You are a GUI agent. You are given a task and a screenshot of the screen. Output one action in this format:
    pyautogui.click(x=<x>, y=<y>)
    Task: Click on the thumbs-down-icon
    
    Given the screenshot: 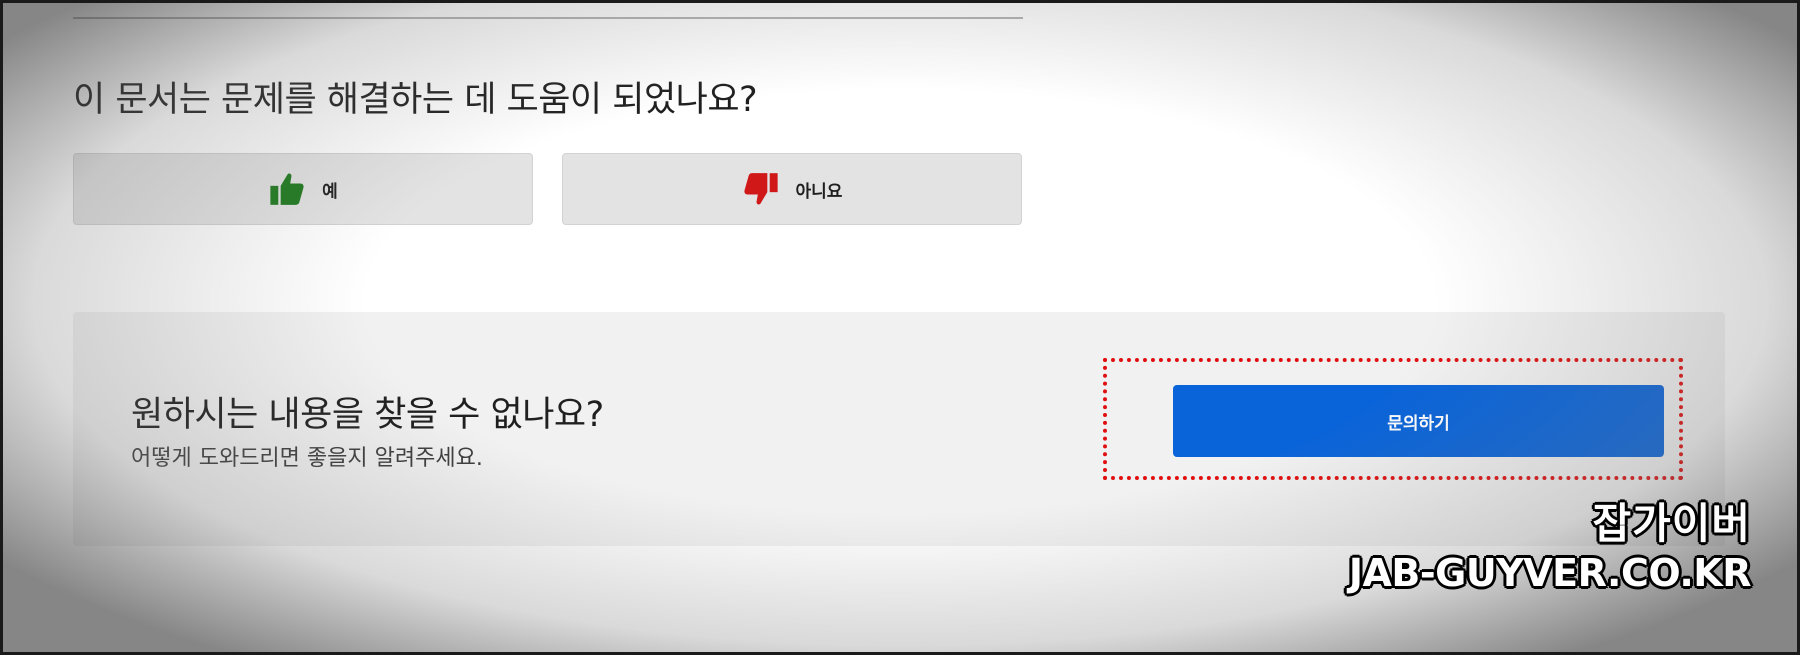 What is the action you would take?
    pyautogui.click(x=760, y=189)
    